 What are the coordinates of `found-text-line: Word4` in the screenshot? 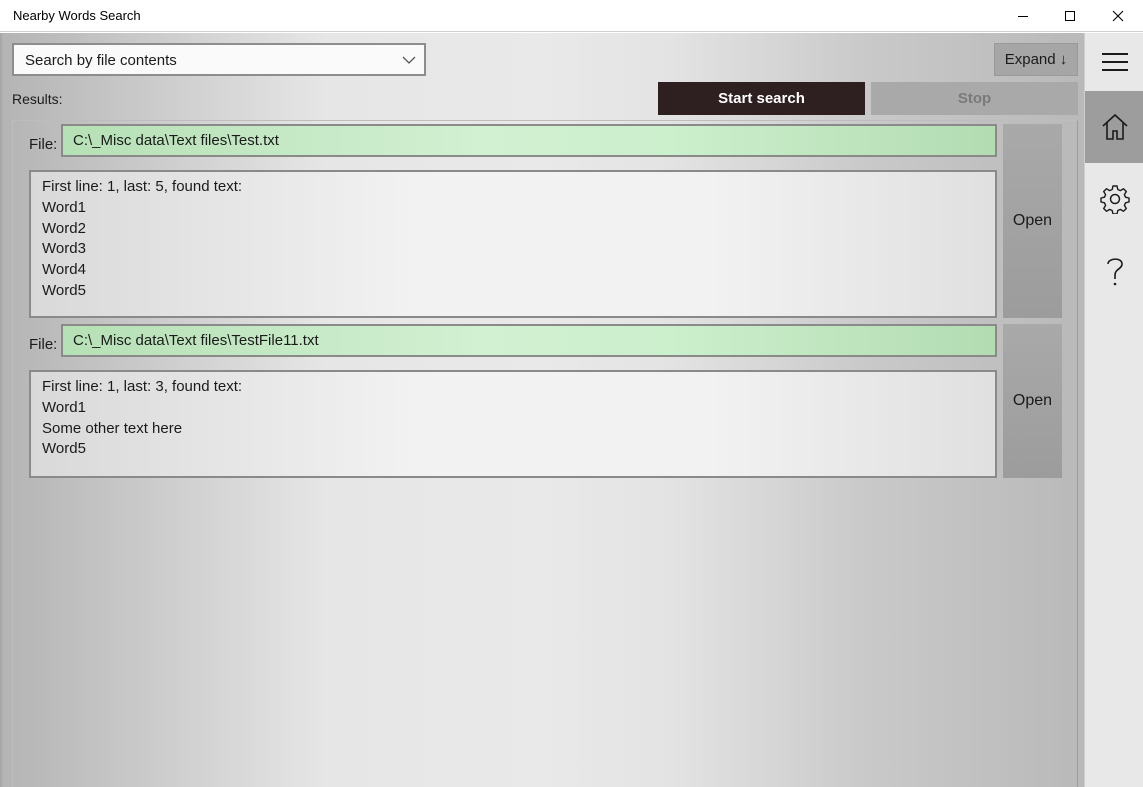 It's located at (64, 270).